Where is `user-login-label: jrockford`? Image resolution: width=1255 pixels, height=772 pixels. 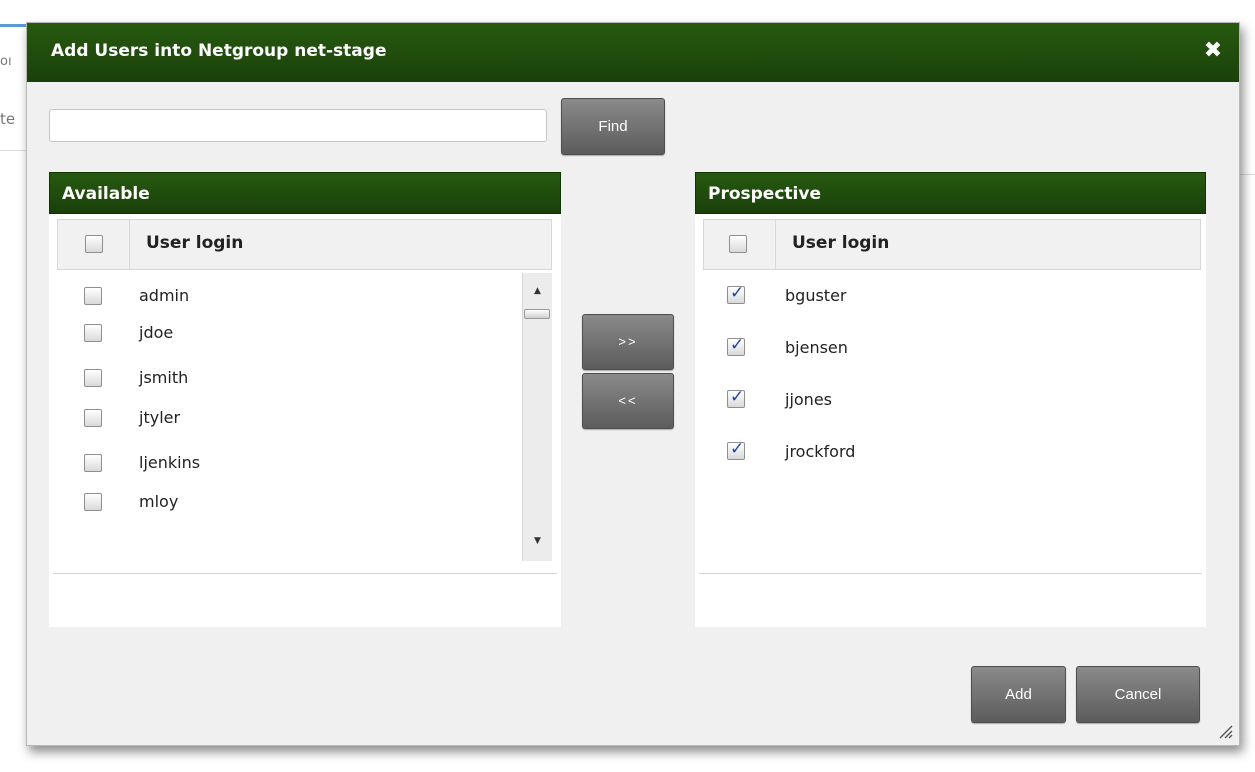 user-login-label: jrockford is located at coordinates (820, 451).